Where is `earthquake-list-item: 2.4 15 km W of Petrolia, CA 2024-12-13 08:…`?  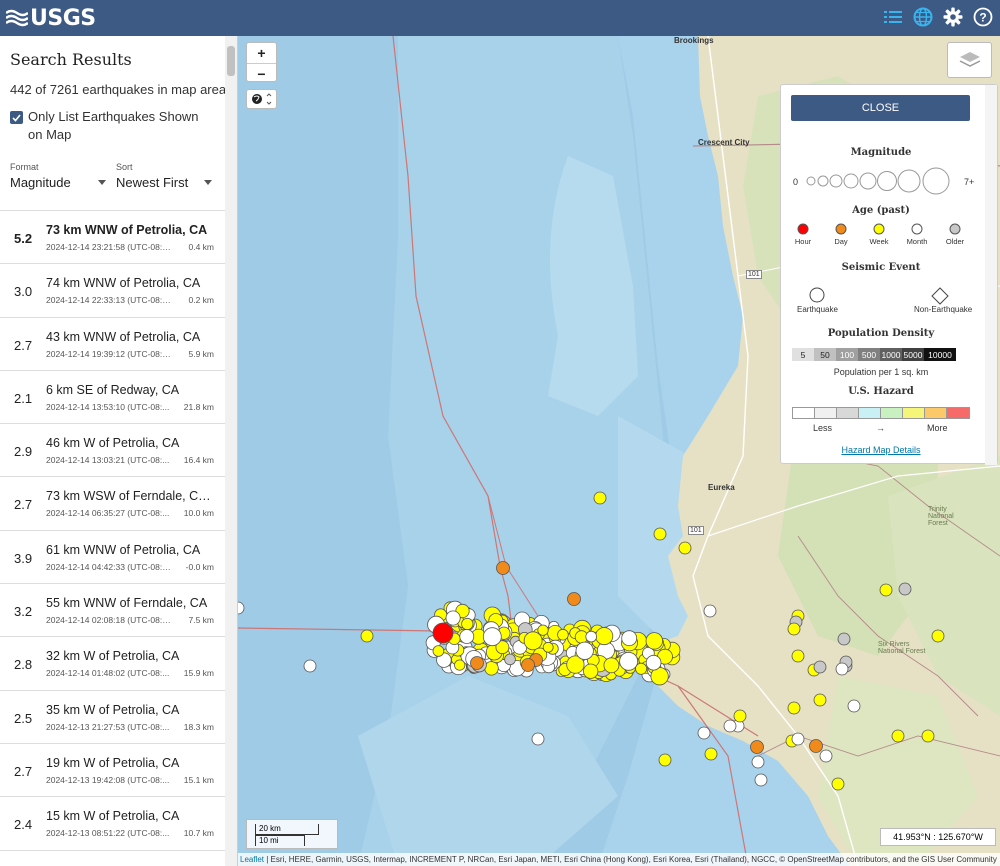 earthquake-list-item: 2.4 15 km W of Petrolia, CA 2024-12-13 08:… is located at coordinates (113, 824).